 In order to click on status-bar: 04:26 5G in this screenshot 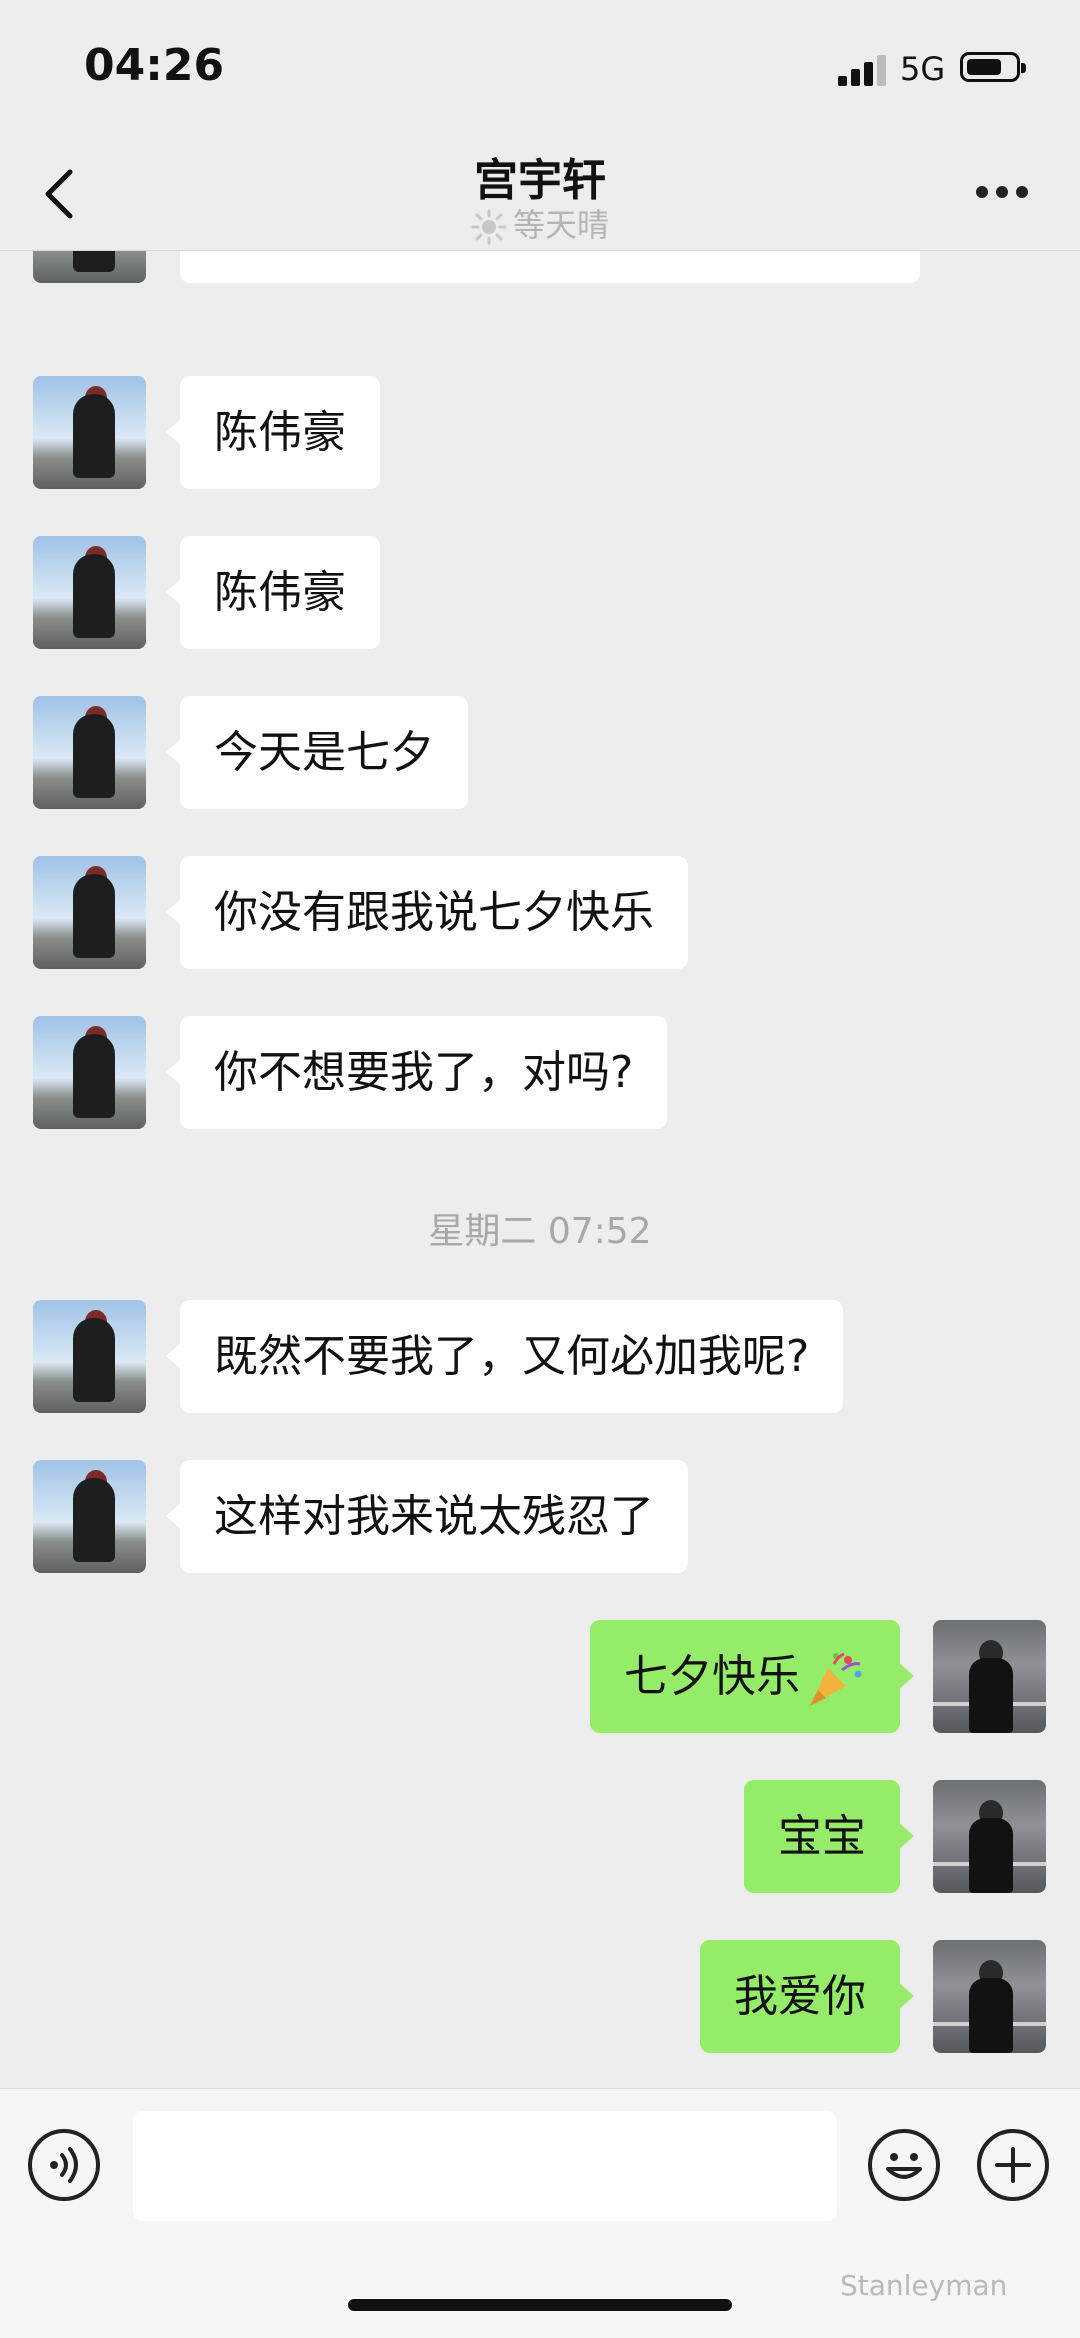, I will do `click(540, 70)`.